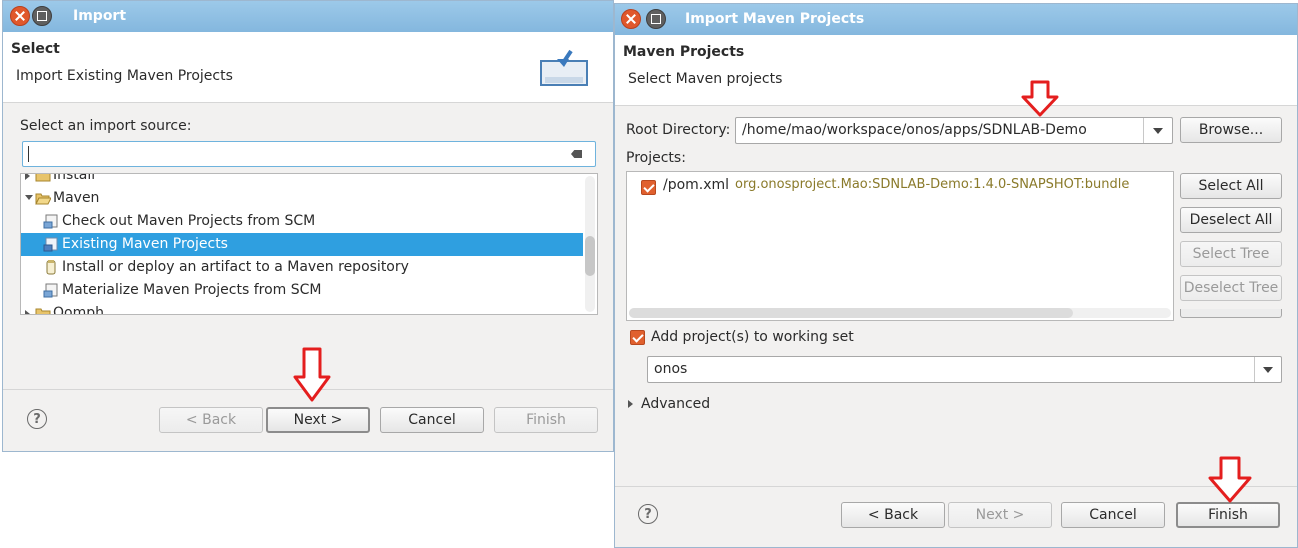 Image resolution: width=1298 pixels, height=548 pixels. Describe the element at coordinates (100, 16) in the screenshot. I see `window-title: Import` at that location.